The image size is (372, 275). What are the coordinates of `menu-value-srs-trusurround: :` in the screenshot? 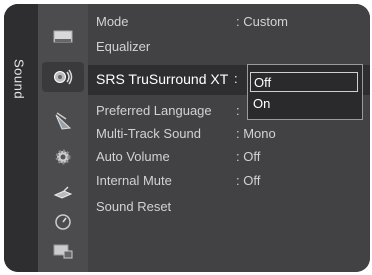 It's located at (236, 78).